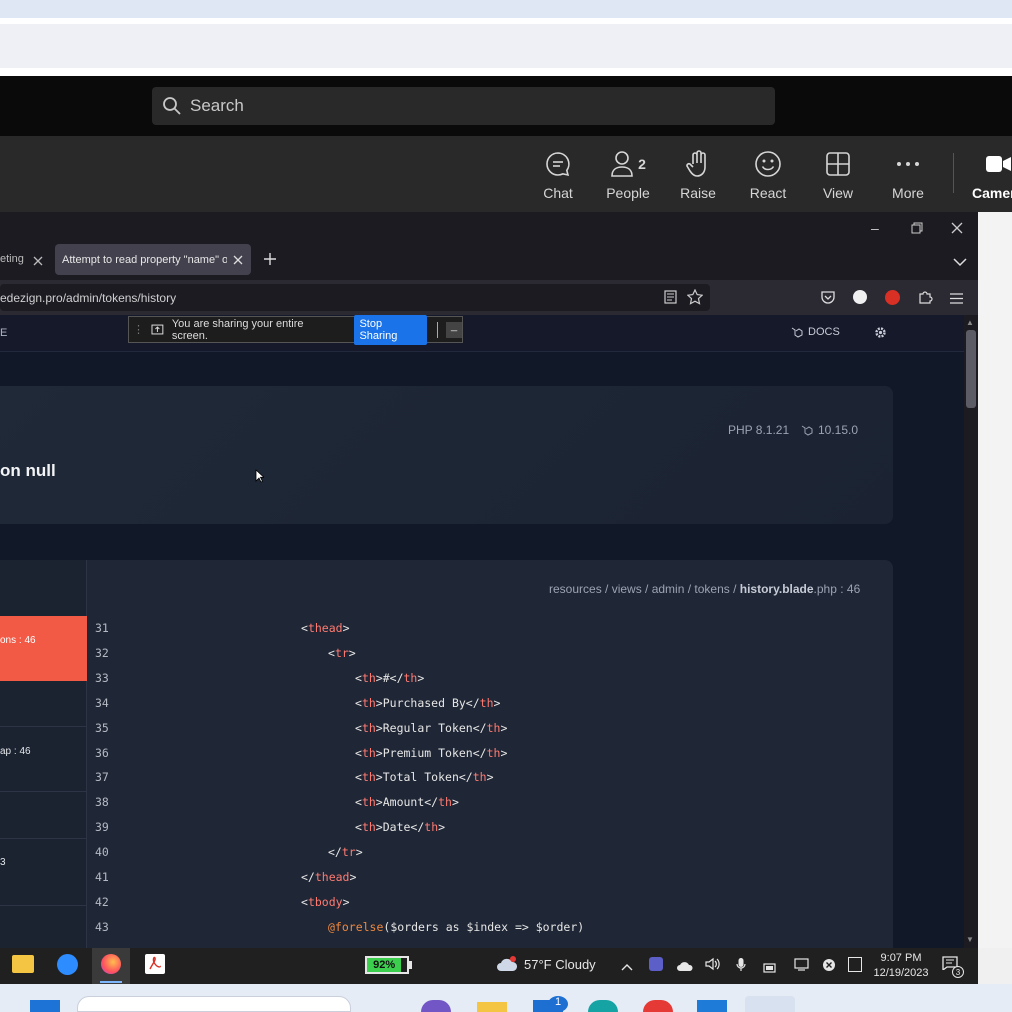 This screenshot has width=1012, height=1012. What do you see at coordinates (18, 640) in the screenshot?
I see `stack-frame-active-label: ons : 46` at bounding box center [18, 640].